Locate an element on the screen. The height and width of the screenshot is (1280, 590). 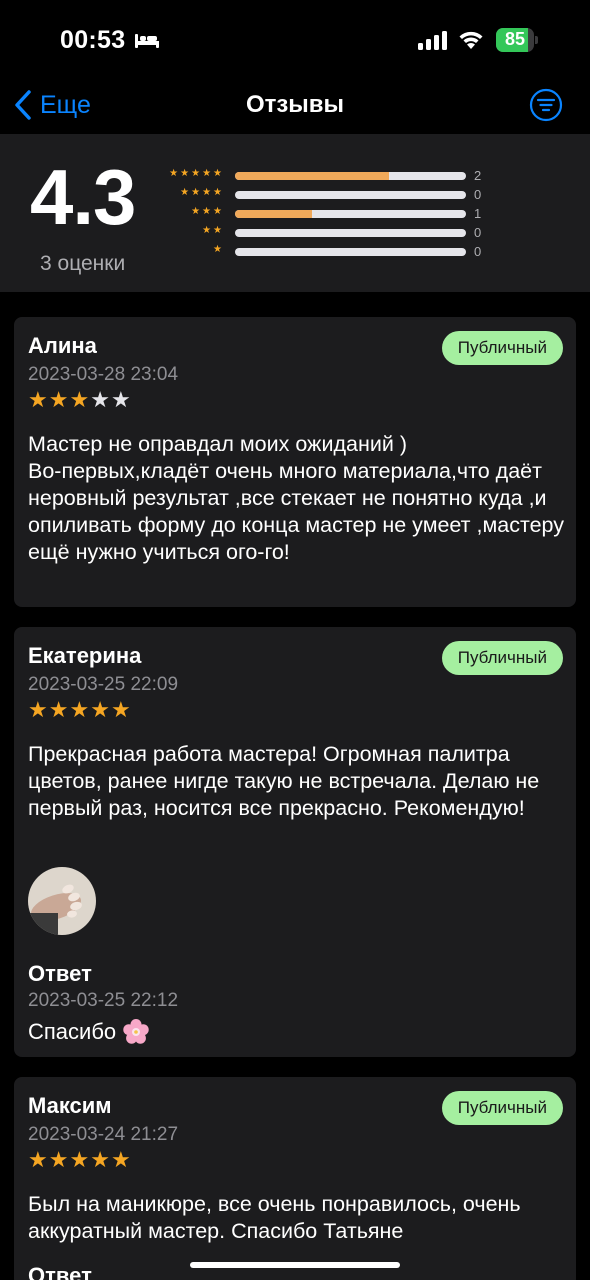
review-photo is located at coordinates (62, 901).